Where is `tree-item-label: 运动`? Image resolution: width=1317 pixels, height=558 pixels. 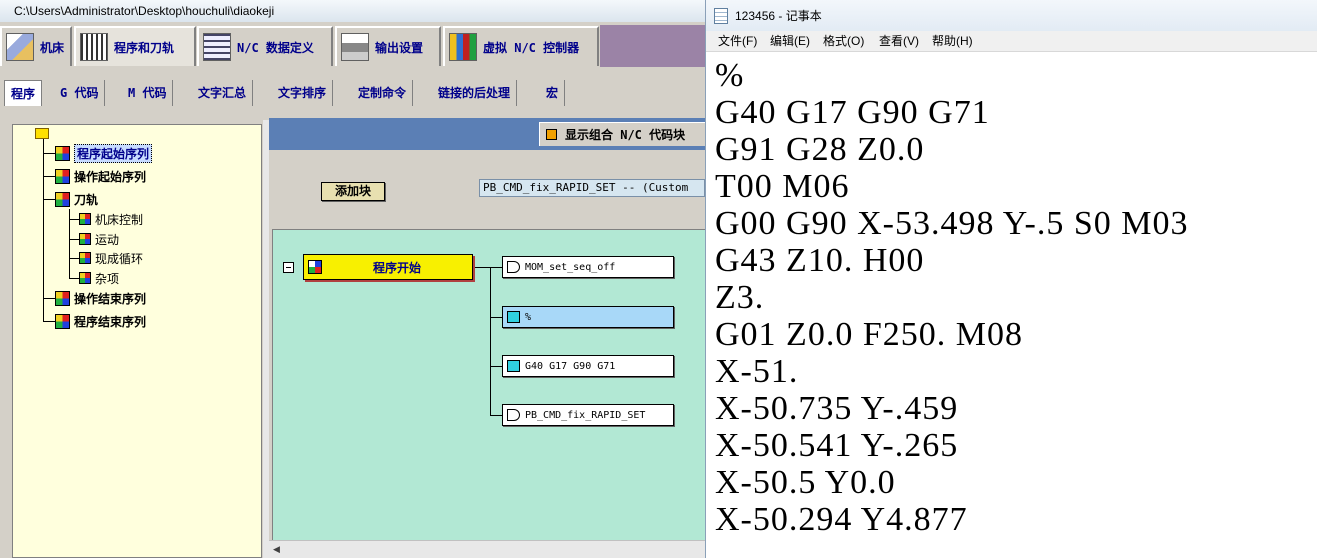
tree-item-label: 运动 is located at coordinates (107, 239).